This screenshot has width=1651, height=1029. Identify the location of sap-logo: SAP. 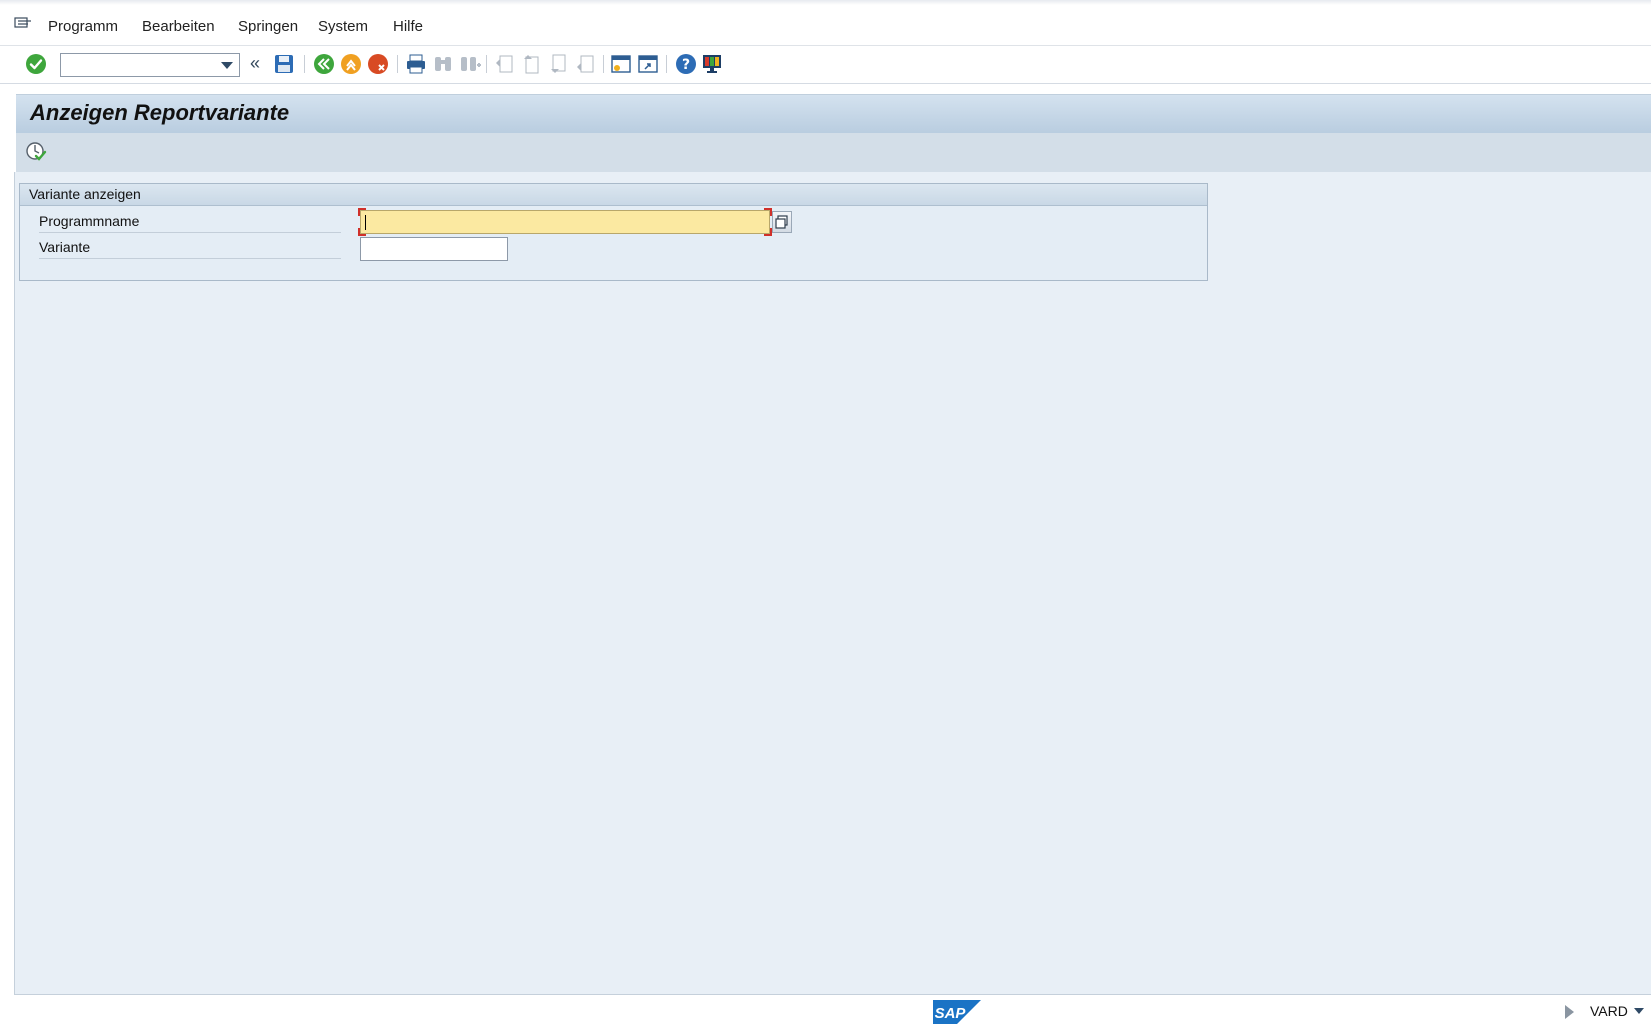
(957, 1012).